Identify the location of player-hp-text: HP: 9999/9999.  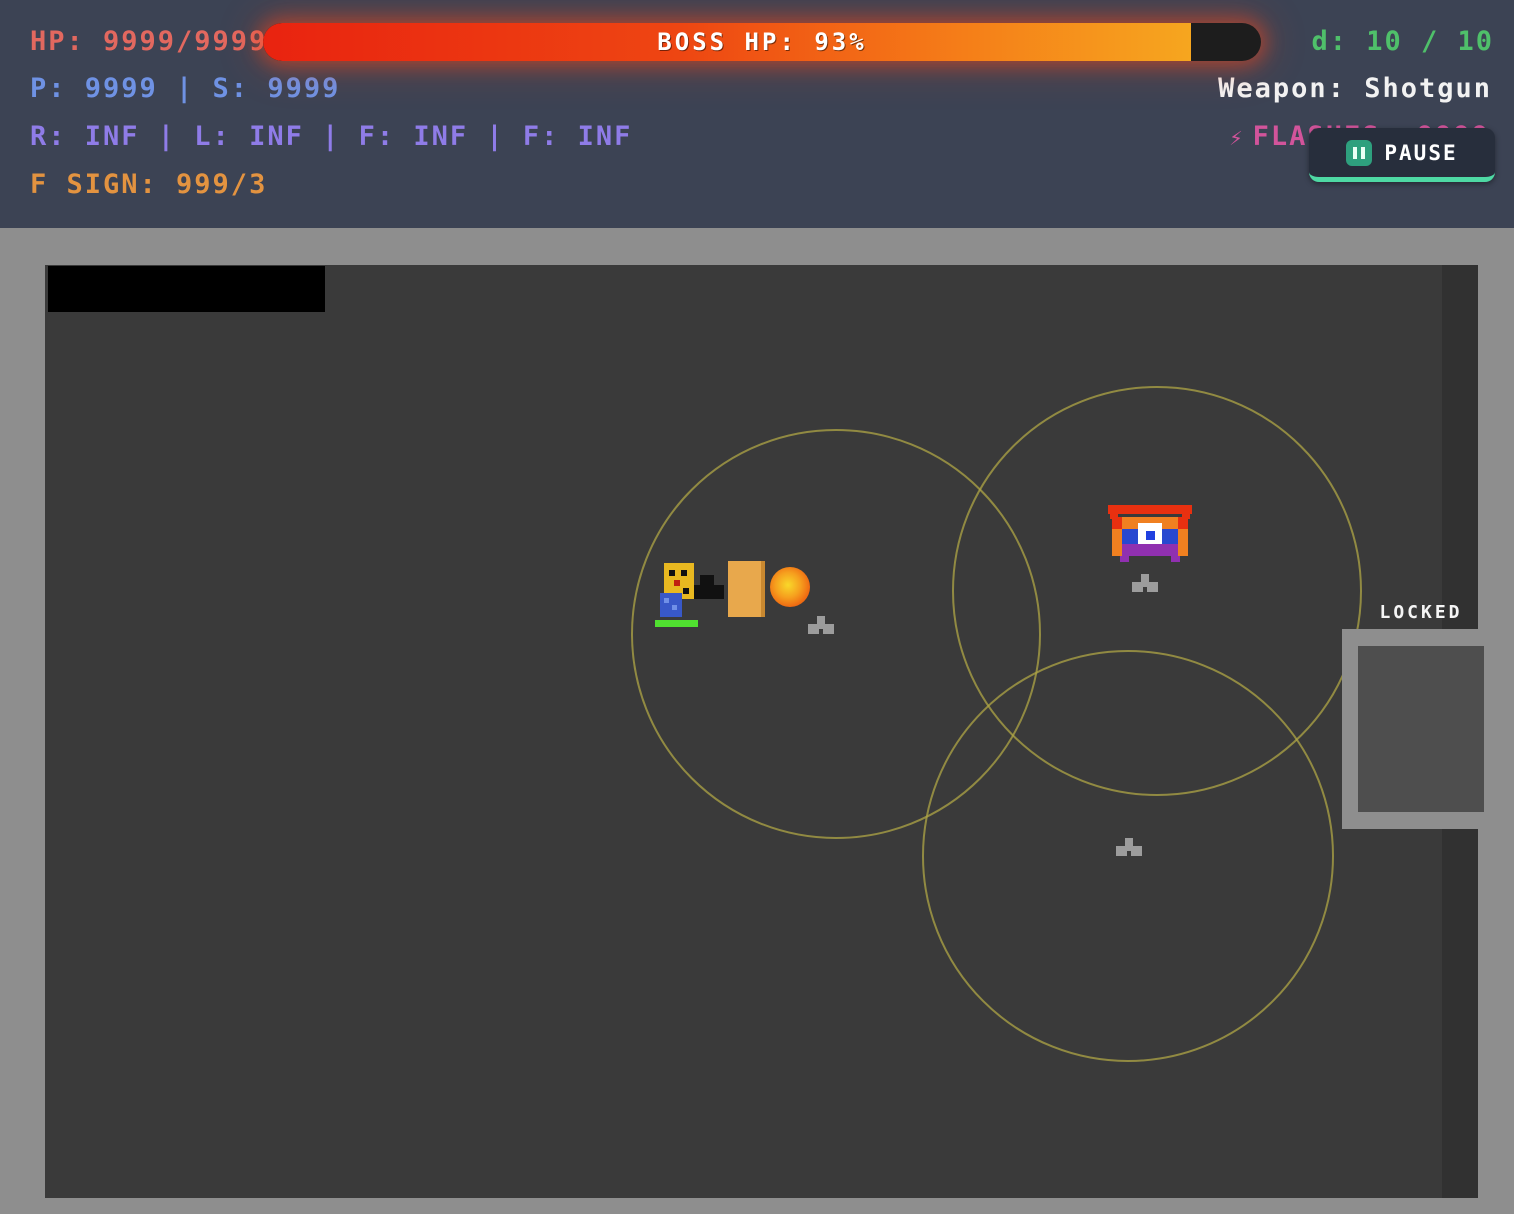
(149, 41).